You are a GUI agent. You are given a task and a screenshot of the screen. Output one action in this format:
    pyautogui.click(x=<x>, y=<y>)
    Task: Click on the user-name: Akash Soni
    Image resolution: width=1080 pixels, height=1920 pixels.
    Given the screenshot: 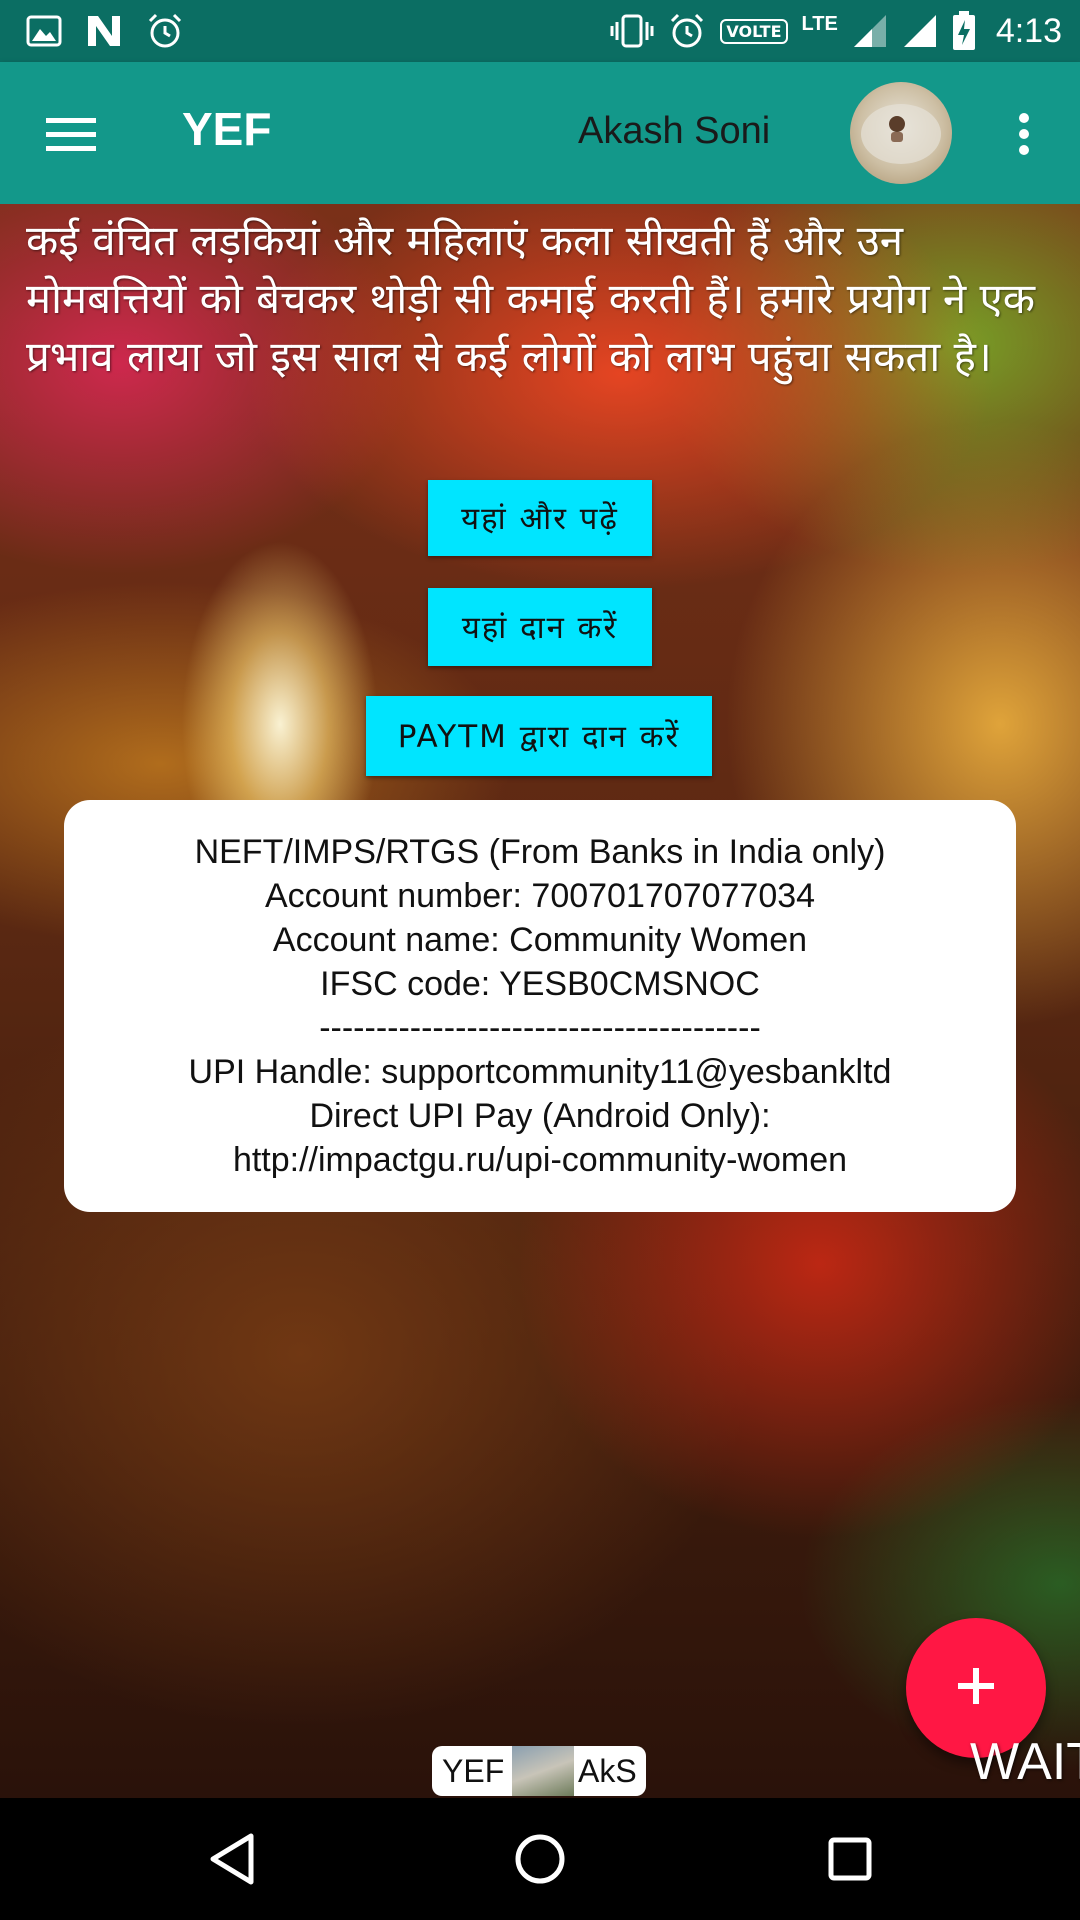 What is the action you would take?
    pyautogui.click(x=674, y=131)
    